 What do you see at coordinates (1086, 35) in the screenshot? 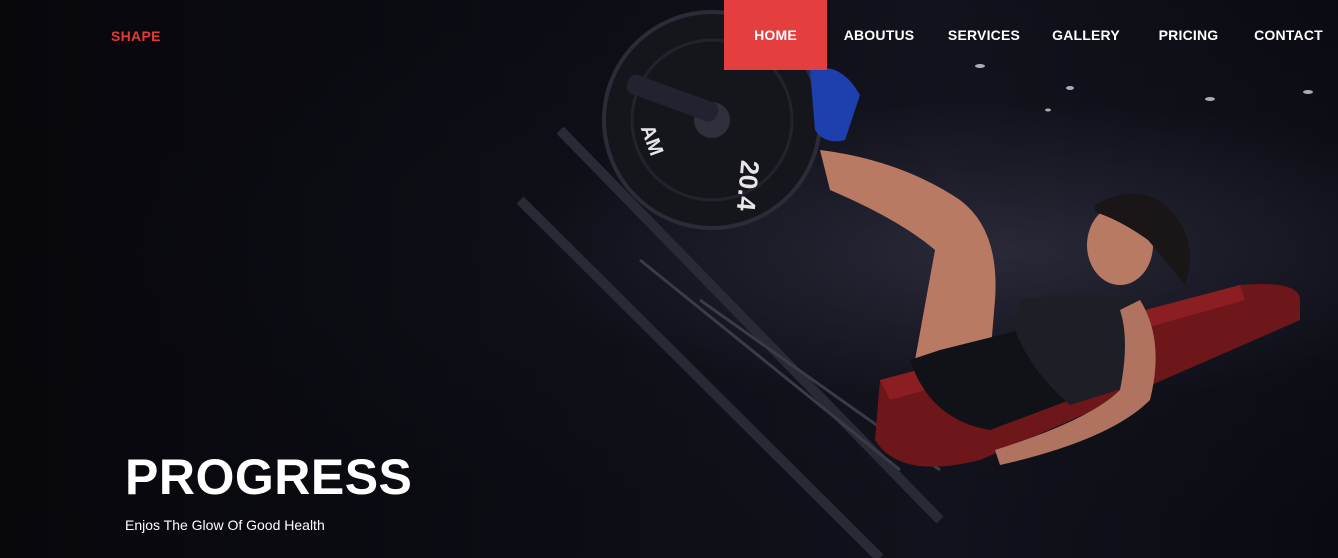
I see `nav-item-gallery: GALLERY` at bounding box center [1086, 35].